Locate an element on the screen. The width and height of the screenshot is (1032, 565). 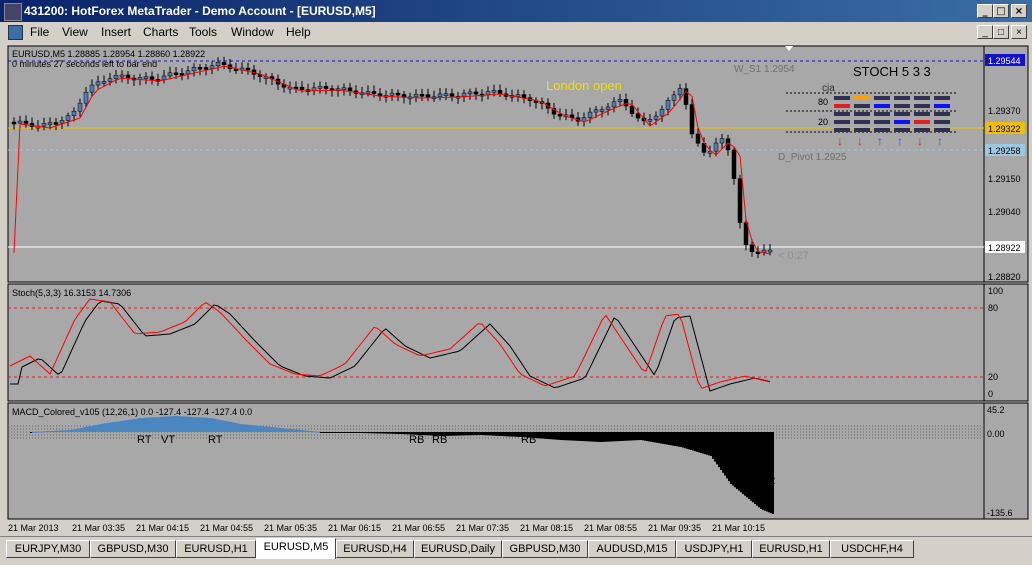
tab-3: EURUSD,H1 is located at coordinates (216, 549).